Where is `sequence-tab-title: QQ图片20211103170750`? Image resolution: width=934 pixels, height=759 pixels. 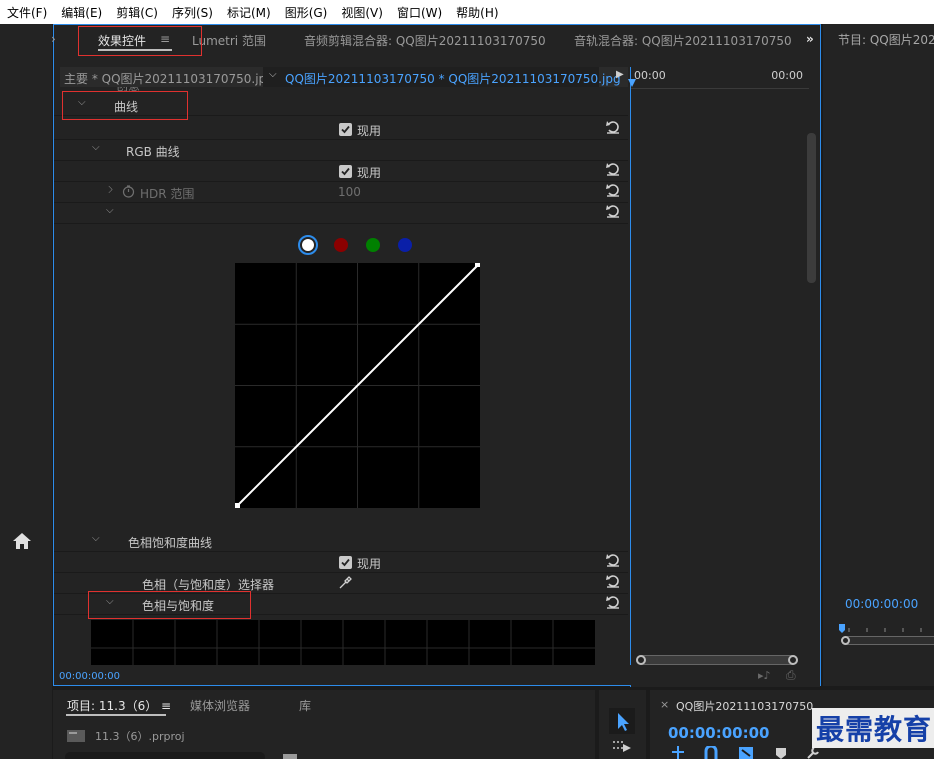
sequence-tab-title: QQ图片20211103170750 is located at coordinates (744, 706).